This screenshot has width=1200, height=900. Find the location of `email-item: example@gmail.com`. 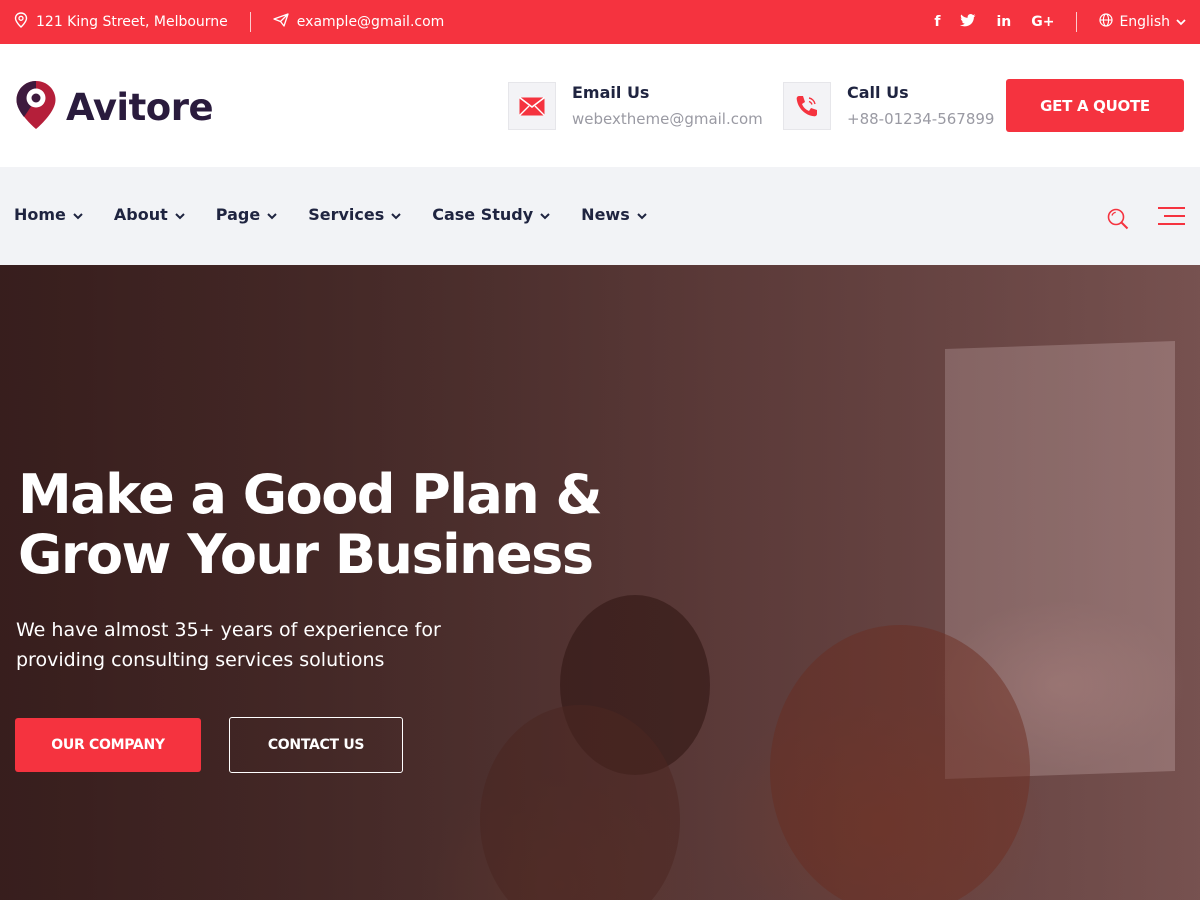

email-item: example@gmail.com is located at coordinates (359, 22).